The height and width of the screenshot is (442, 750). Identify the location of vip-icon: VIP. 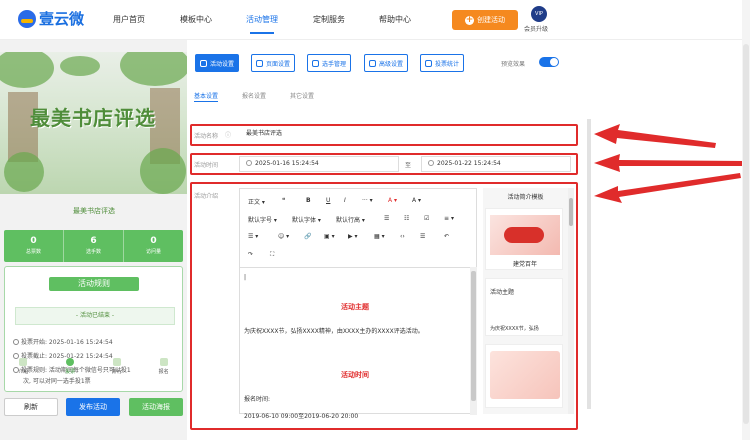
(539, 14).